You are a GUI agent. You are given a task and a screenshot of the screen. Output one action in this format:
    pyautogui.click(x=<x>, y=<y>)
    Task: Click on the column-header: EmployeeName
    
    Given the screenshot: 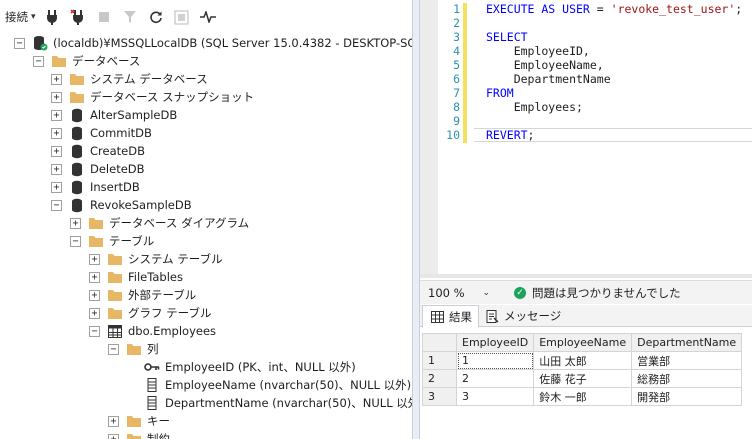 What is the action you would take?
    pyautogui.click(x=583, y=342)
    